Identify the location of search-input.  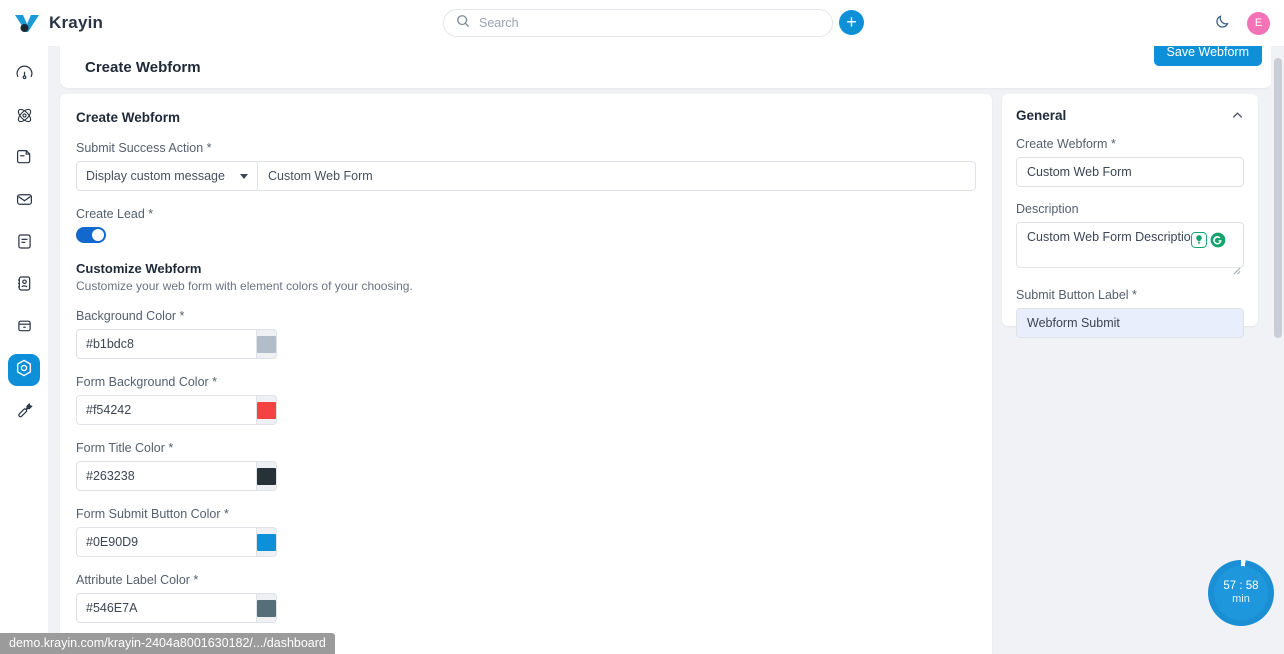
(649, 23).